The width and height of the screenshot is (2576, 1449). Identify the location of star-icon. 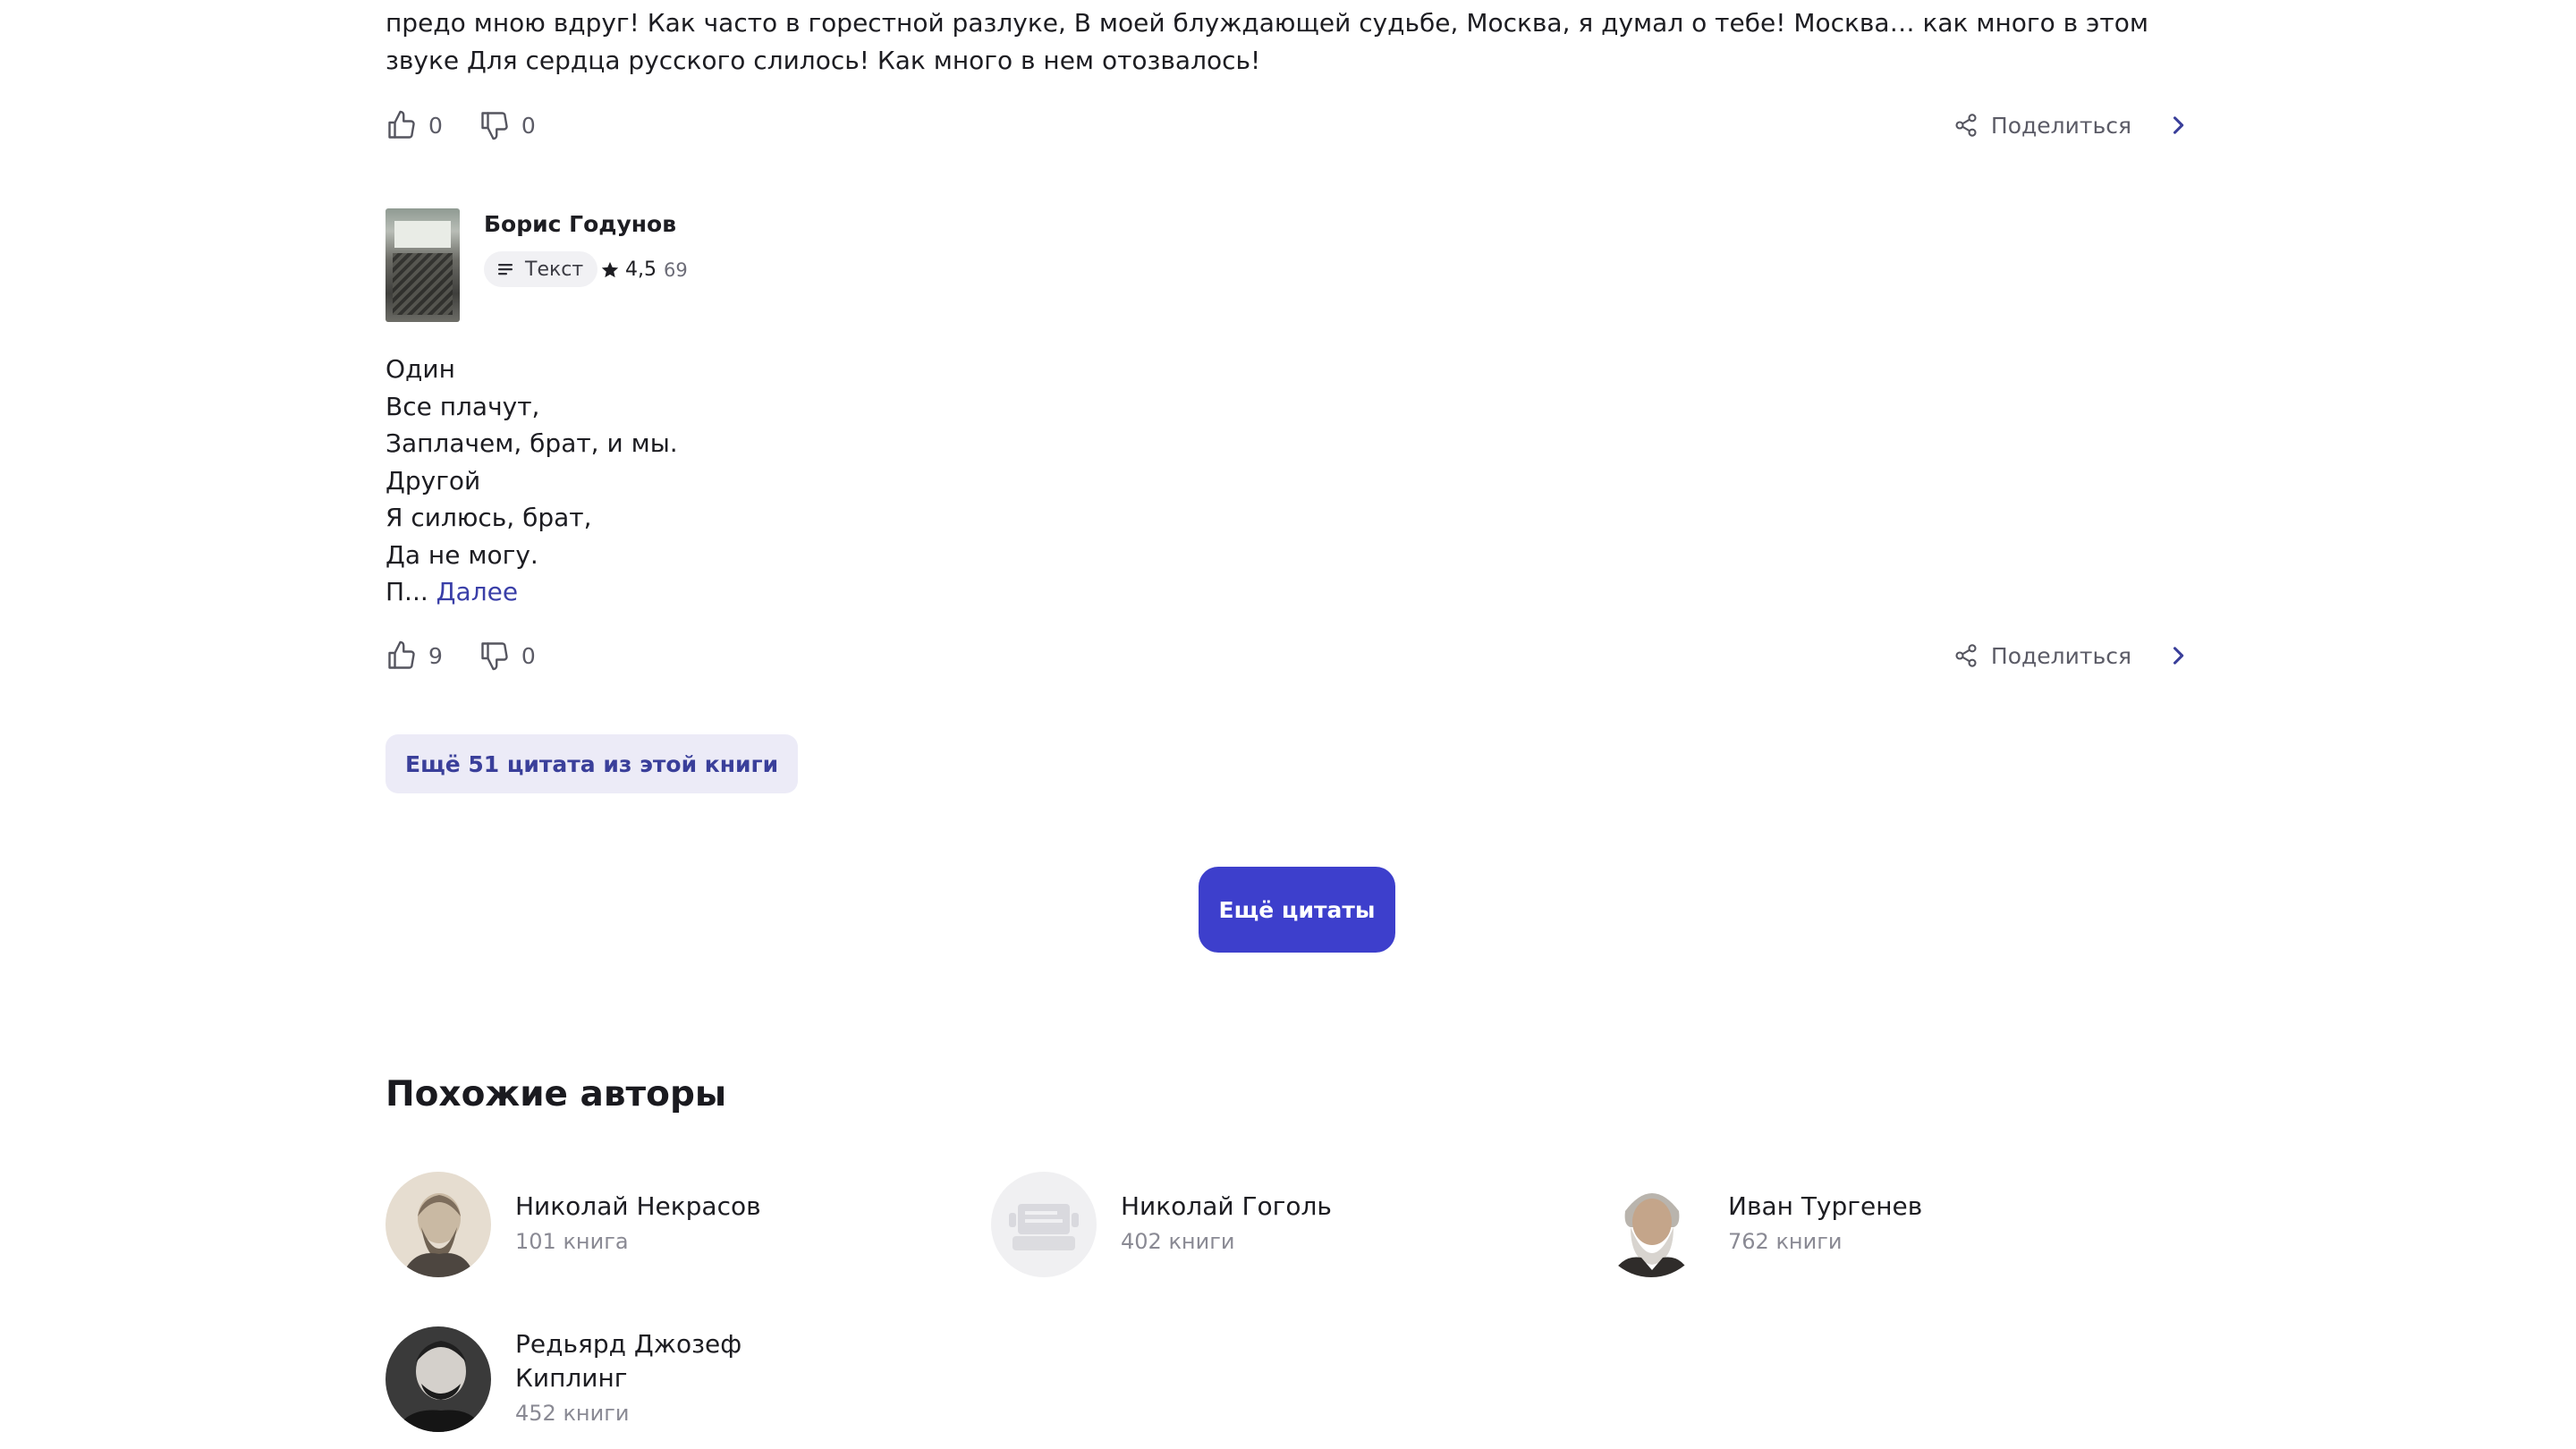
(610, 269).